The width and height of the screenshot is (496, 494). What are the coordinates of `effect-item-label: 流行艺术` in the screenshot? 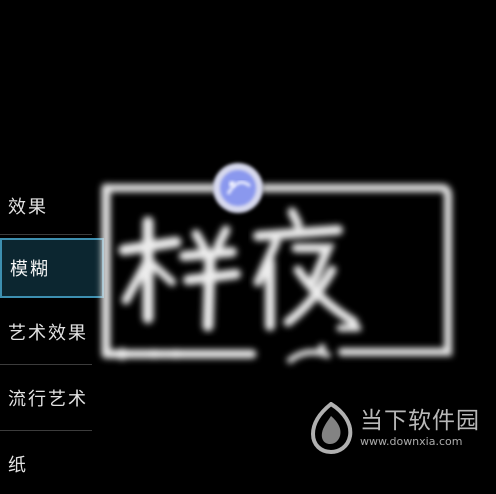 It's located at (48, 399).